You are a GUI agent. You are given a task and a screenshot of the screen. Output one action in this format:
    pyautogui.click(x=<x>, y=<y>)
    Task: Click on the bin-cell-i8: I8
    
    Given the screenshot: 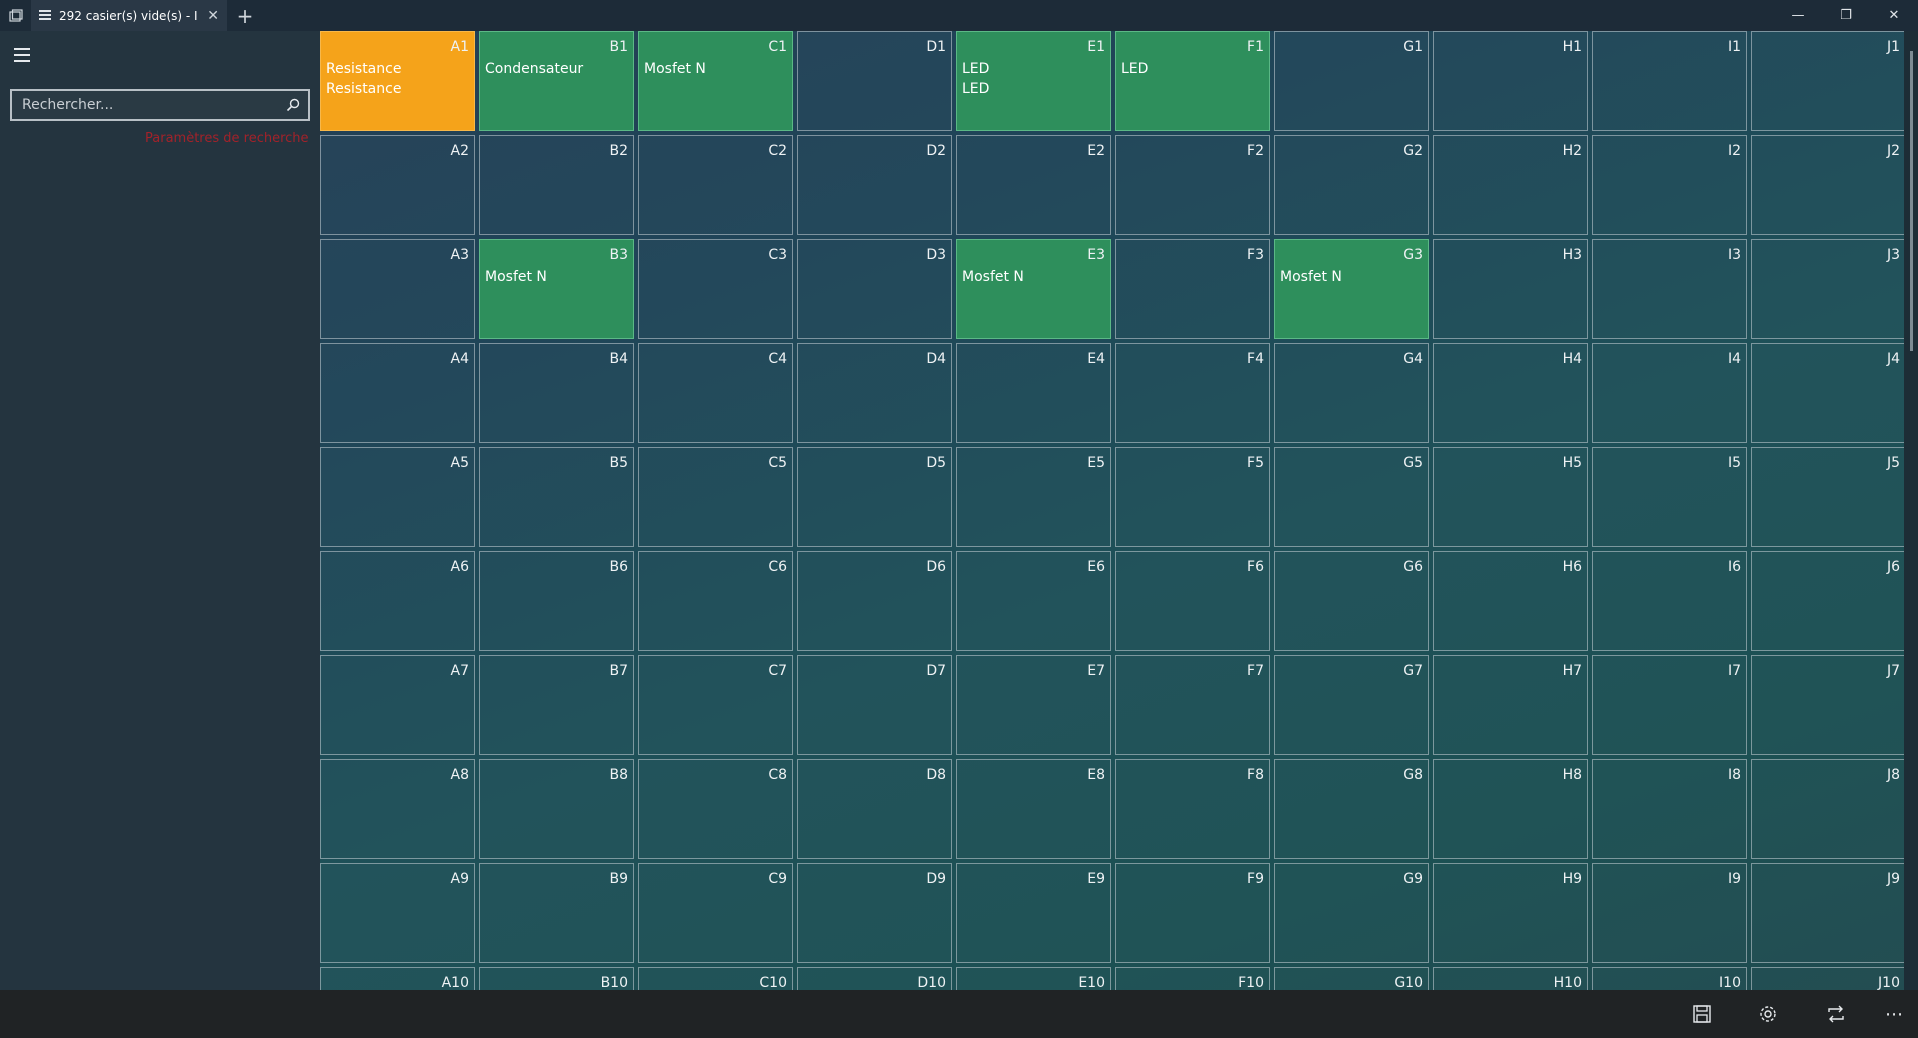 What is the action you would take?
    pyautogui.click(x=1669, y=809)
    